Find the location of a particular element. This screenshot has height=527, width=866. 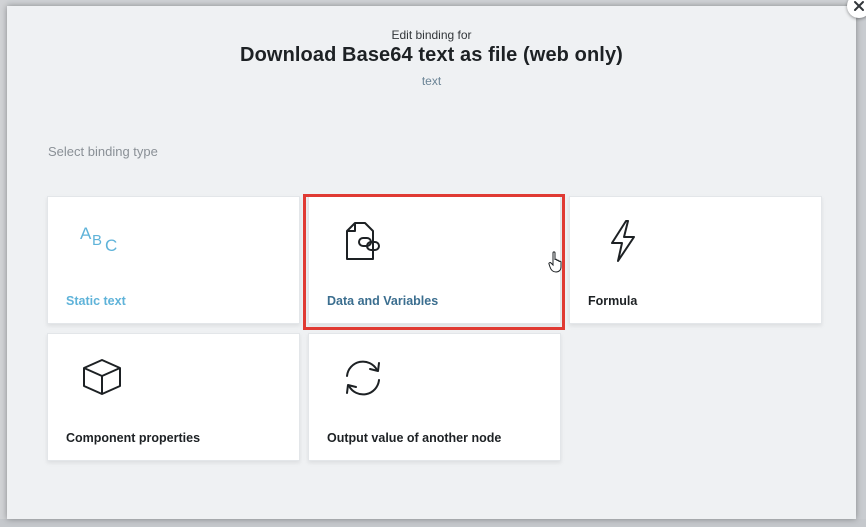

document-link-icon is located at coordinates (363, 241).